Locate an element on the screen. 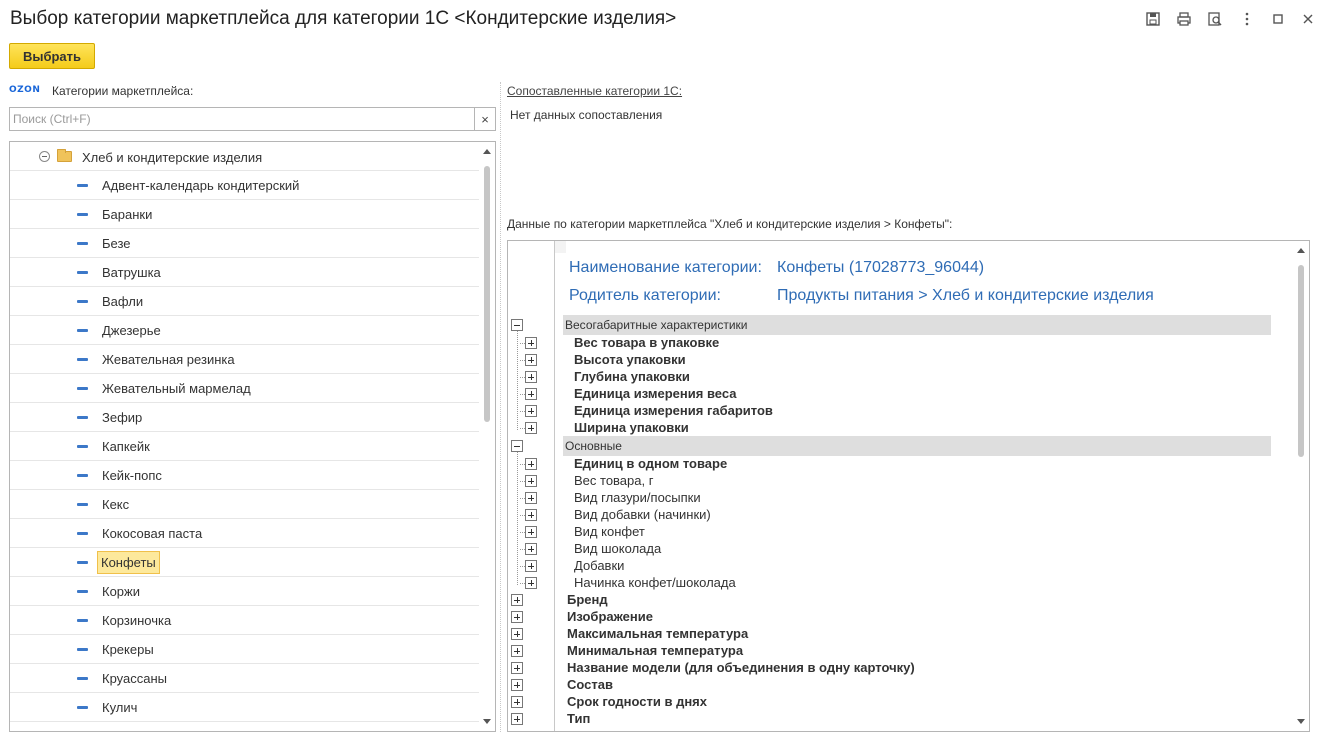  mapped-categories-link: Сопоставленные категории 1С: is located at coordinates (594, 91).